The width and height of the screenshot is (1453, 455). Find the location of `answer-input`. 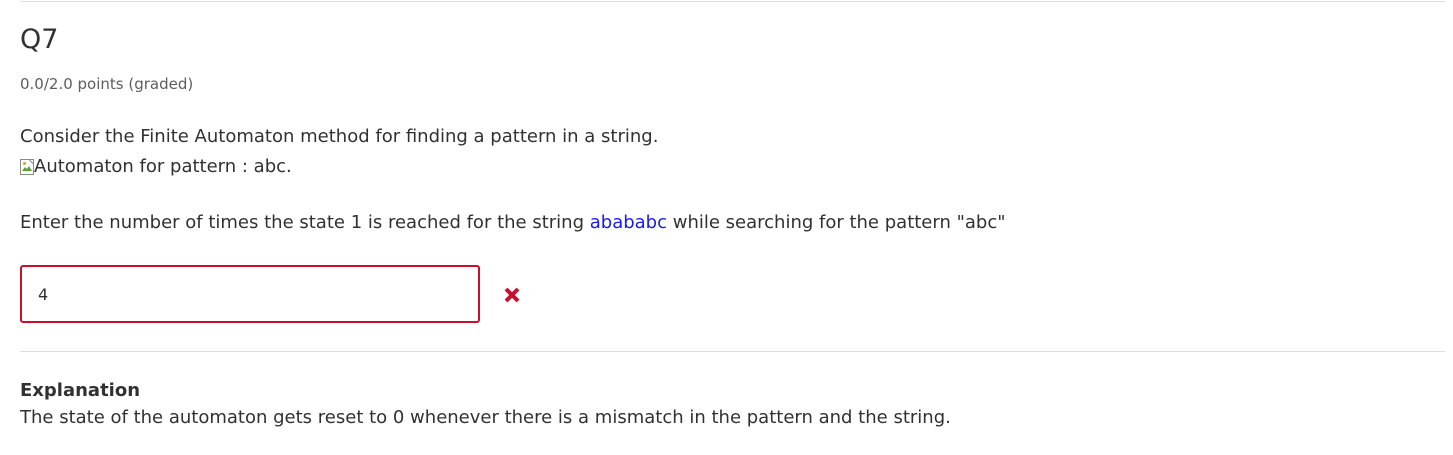

answer-input is located at coordinates (250, 294).